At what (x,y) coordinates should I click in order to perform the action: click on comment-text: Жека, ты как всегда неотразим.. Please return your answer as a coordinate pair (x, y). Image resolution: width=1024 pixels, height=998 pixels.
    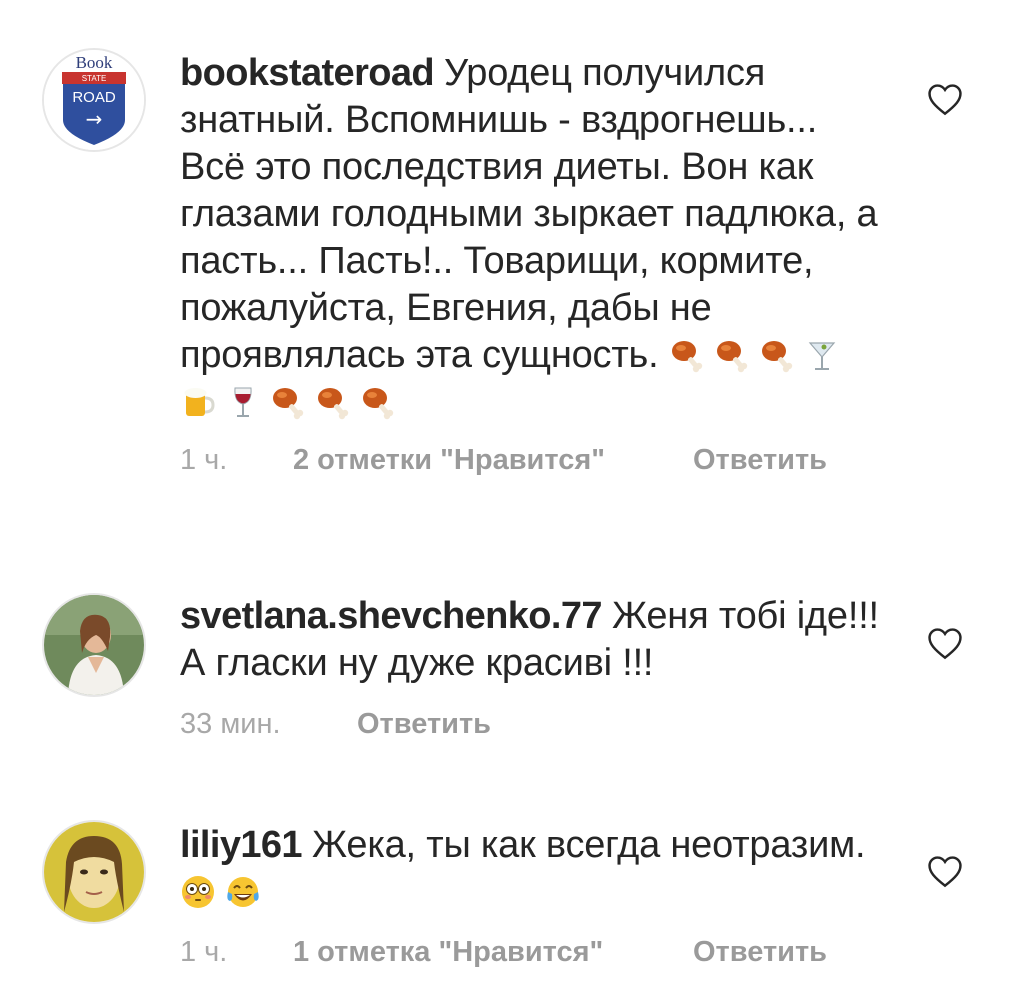
    Looking at the image, I should click on (588, 845).